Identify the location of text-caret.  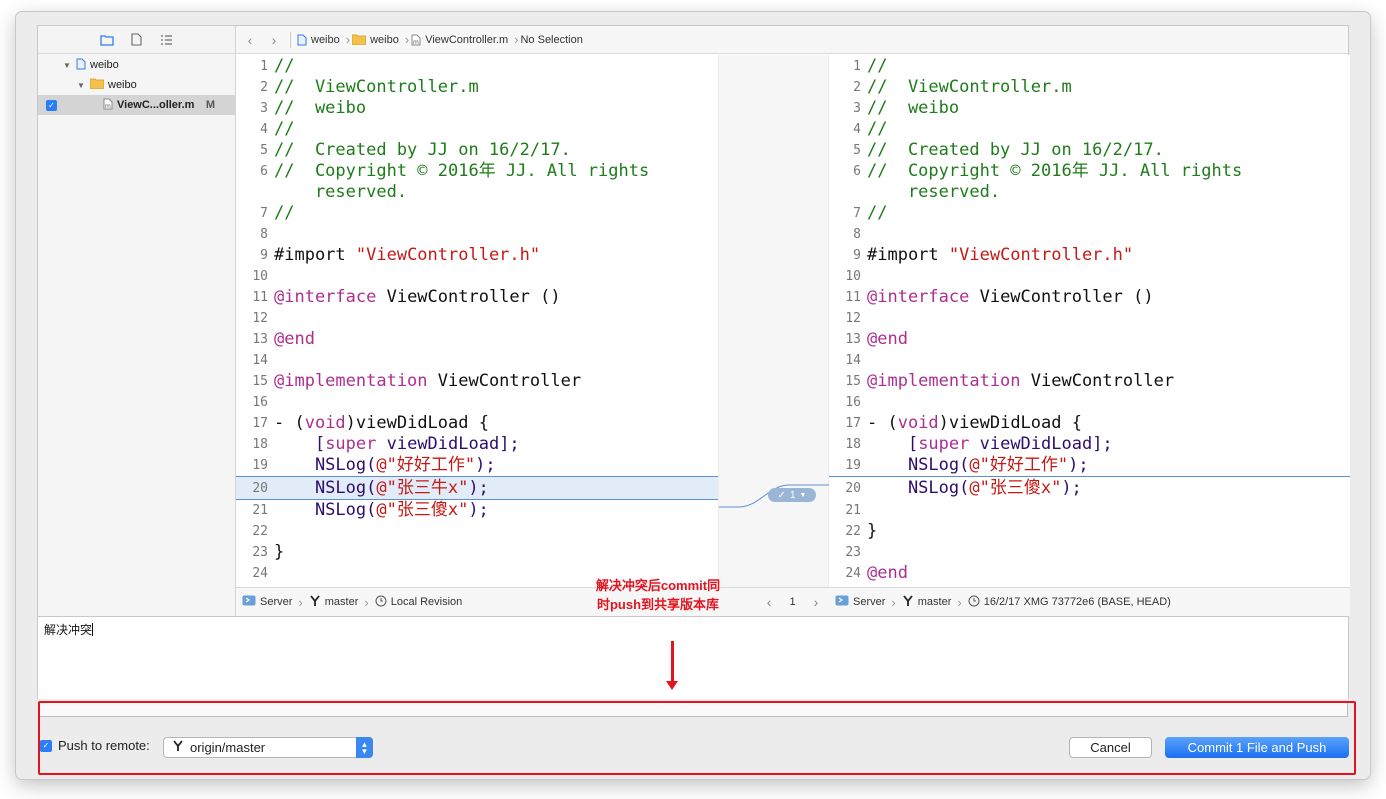
(93, 629).